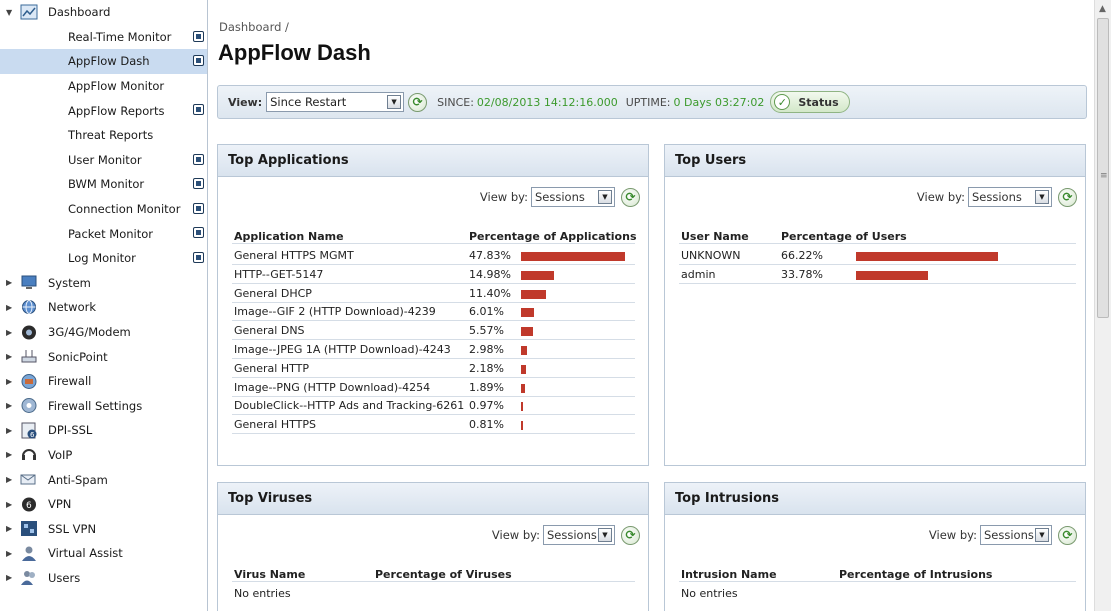  Describe the element at coordinates (70, 430) in the screenshot. I see `sidebar-item-label: DPI-SSL` at that location.